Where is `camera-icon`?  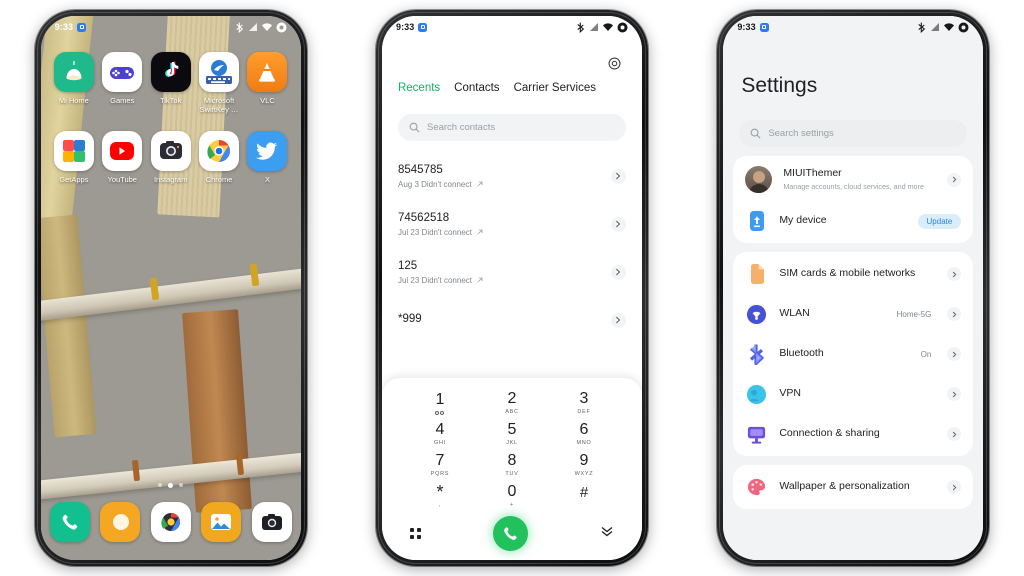 camera-icon is located at coordinates (271, 522).